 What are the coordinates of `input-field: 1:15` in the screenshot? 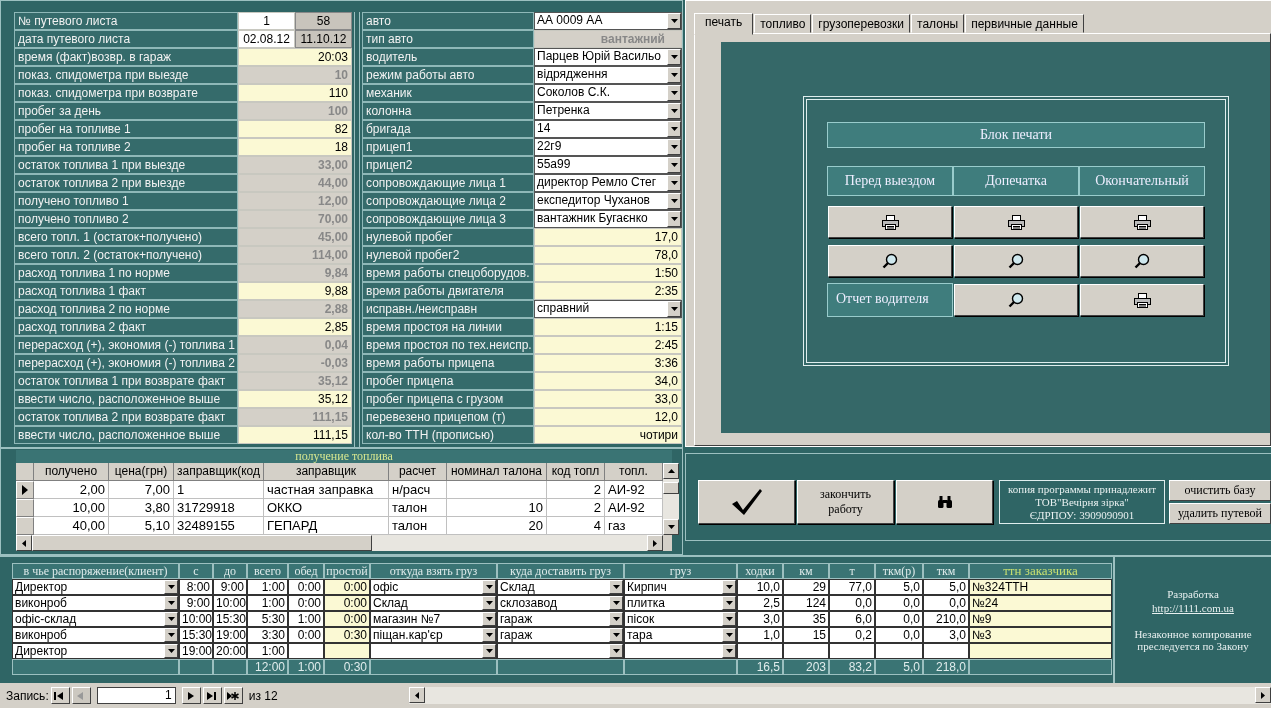 It's located at (608, 327).